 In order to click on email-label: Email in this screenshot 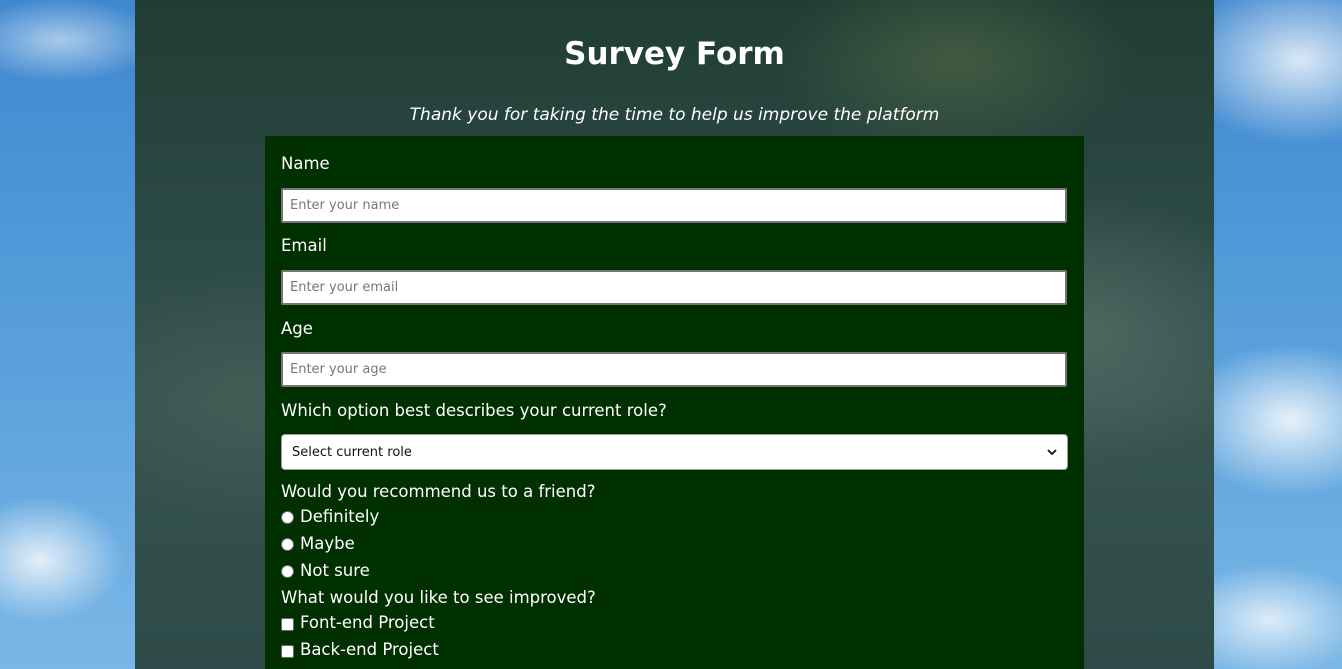, I will do `click(304, 245)`.